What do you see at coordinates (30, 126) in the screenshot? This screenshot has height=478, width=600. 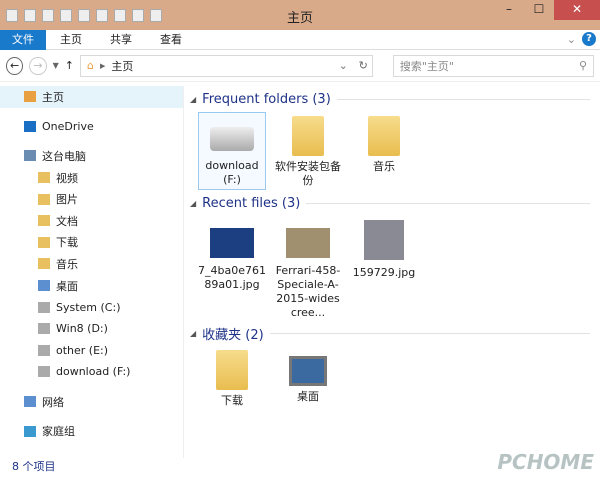 I see `cloud-icon` at bounding box center [30, 126].